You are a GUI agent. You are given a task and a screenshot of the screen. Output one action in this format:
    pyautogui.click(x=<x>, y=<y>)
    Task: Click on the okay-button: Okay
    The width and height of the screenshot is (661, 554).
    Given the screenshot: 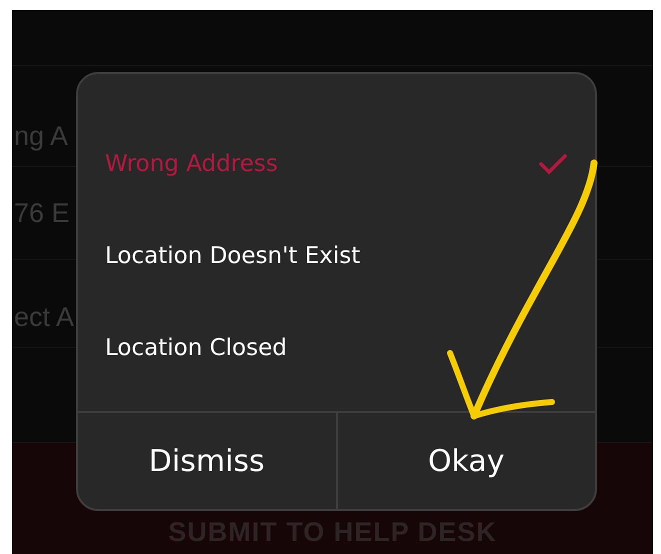 What is the action you would take?
    pyautogui.click(x=466, y=461)
    